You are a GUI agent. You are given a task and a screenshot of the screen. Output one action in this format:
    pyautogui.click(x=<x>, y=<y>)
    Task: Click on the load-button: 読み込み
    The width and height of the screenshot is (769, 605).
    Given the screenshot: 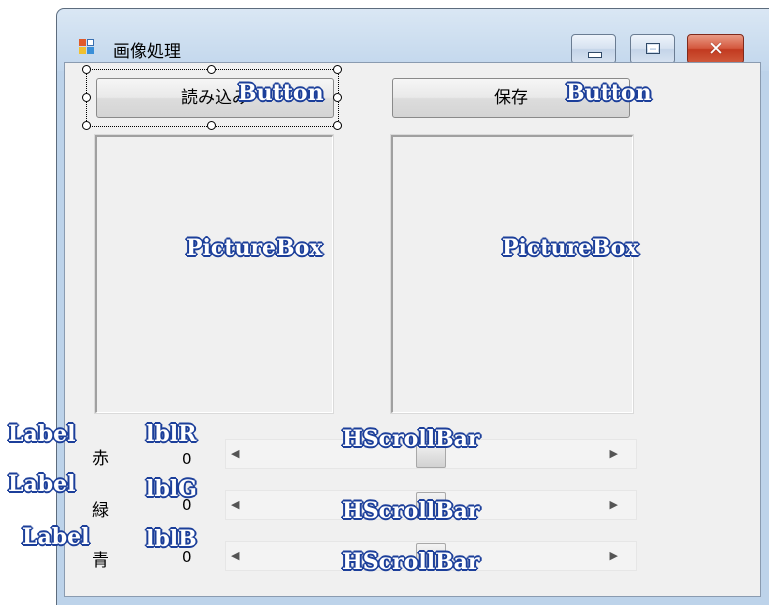 What is the action you would take?
    pyautogui.click(x=215, y=98)
    